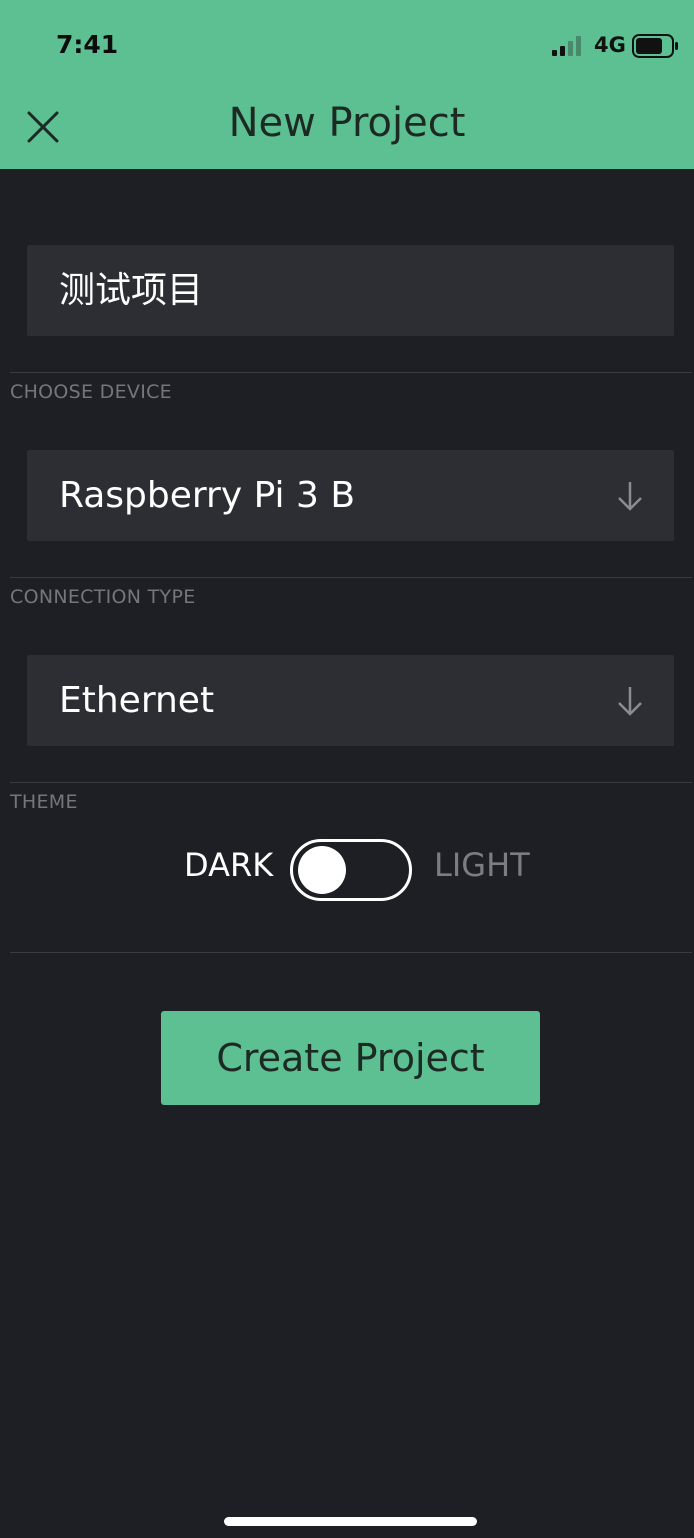 This screenshot has width=694, height=1538. What do you see at coordinates (350, 1058) in the screenshot?
I see `create-project-button: Create Project` at bounding box center [350, 1058].